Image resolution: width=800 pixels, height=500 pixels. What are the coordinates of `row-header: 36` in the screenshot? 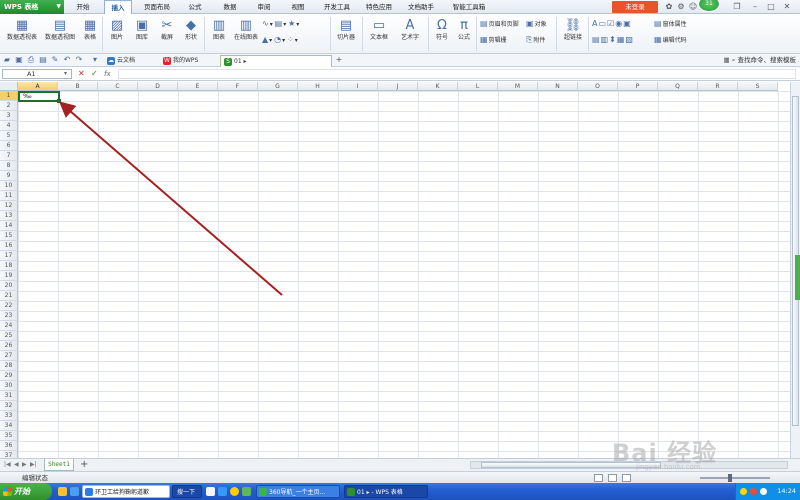 It's located at (9, 446).